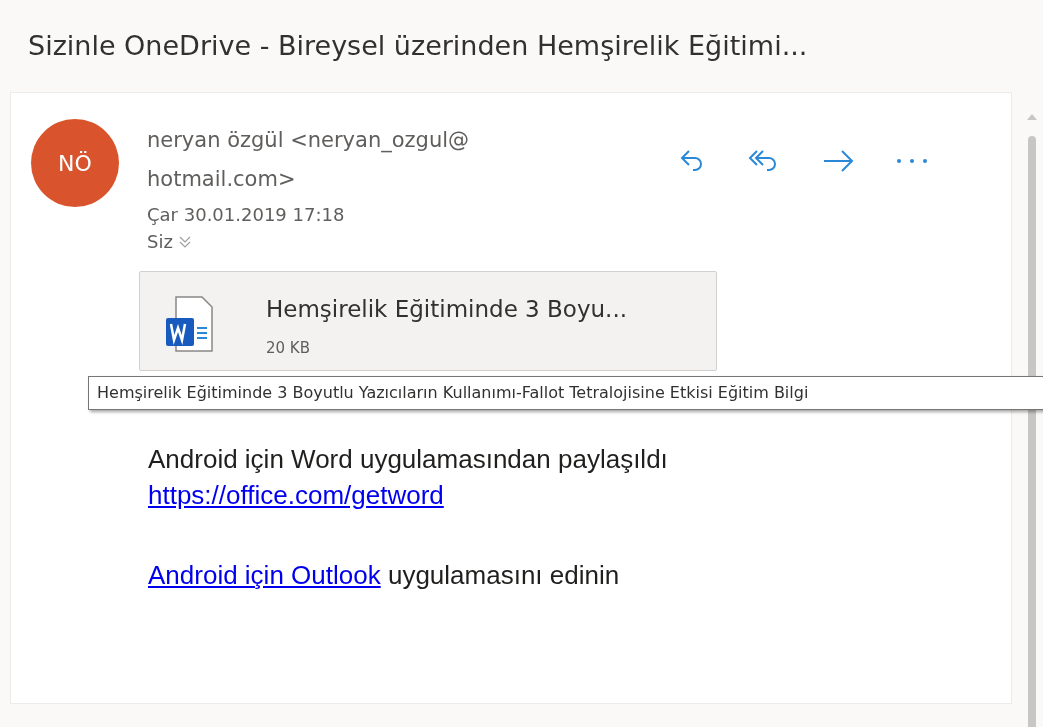 Image resolution: width=1043 pixels, height=727 pixels. Describe the element at coordinates (408, 459) in the screenshot. I see `body-text: Android için Word uygulamasından paylaşıldı` at that location.